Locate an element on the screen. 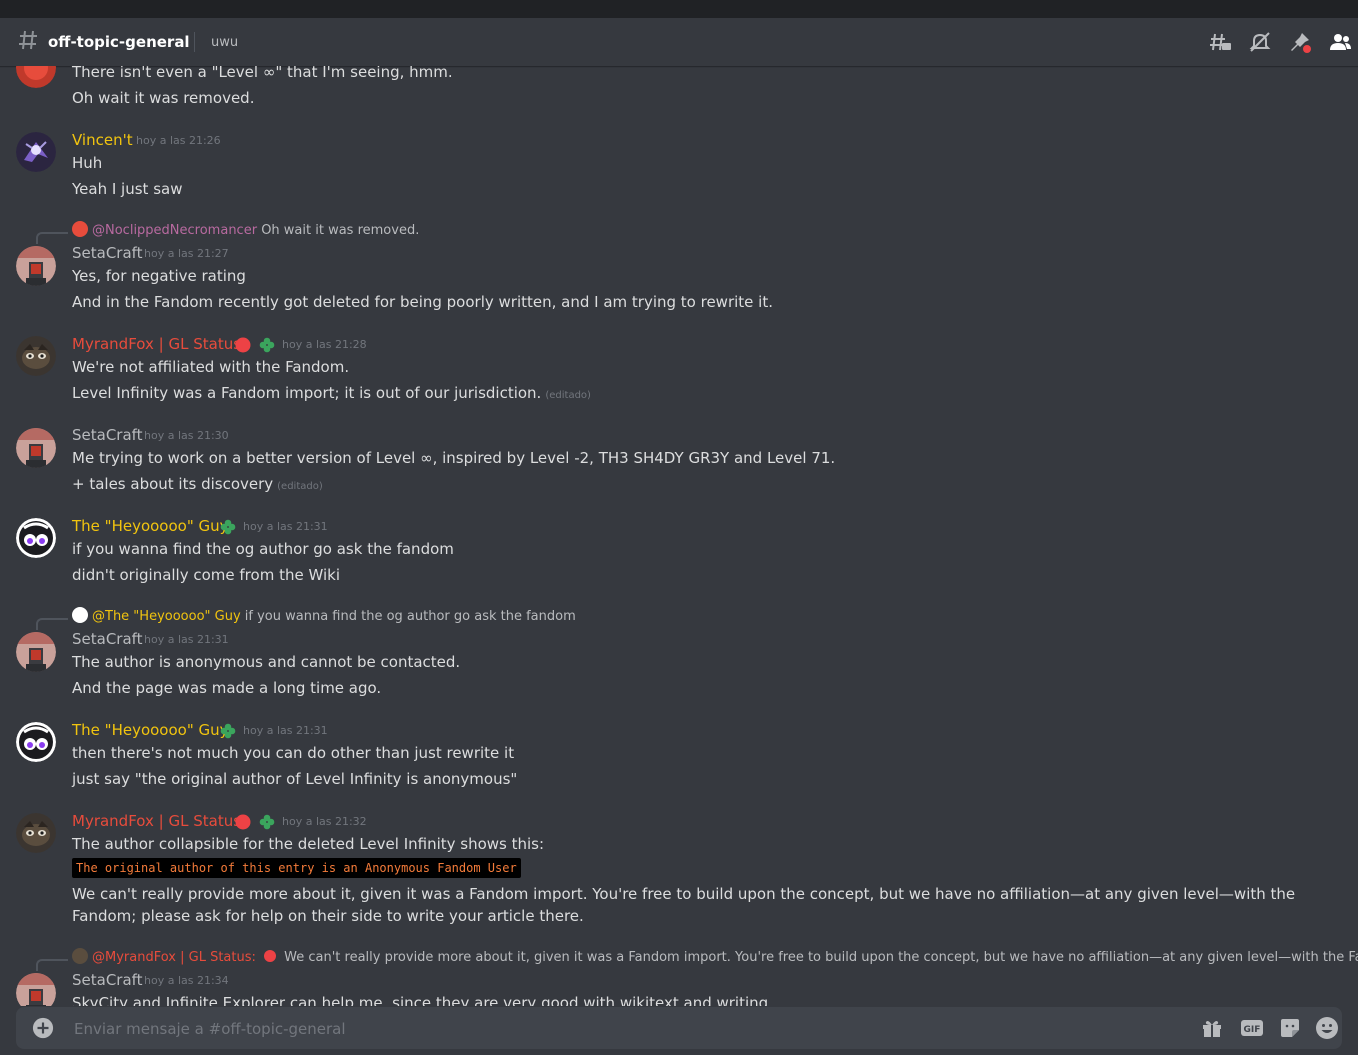  message-text: Yeah I just saw is located at coordinates (127, 189).